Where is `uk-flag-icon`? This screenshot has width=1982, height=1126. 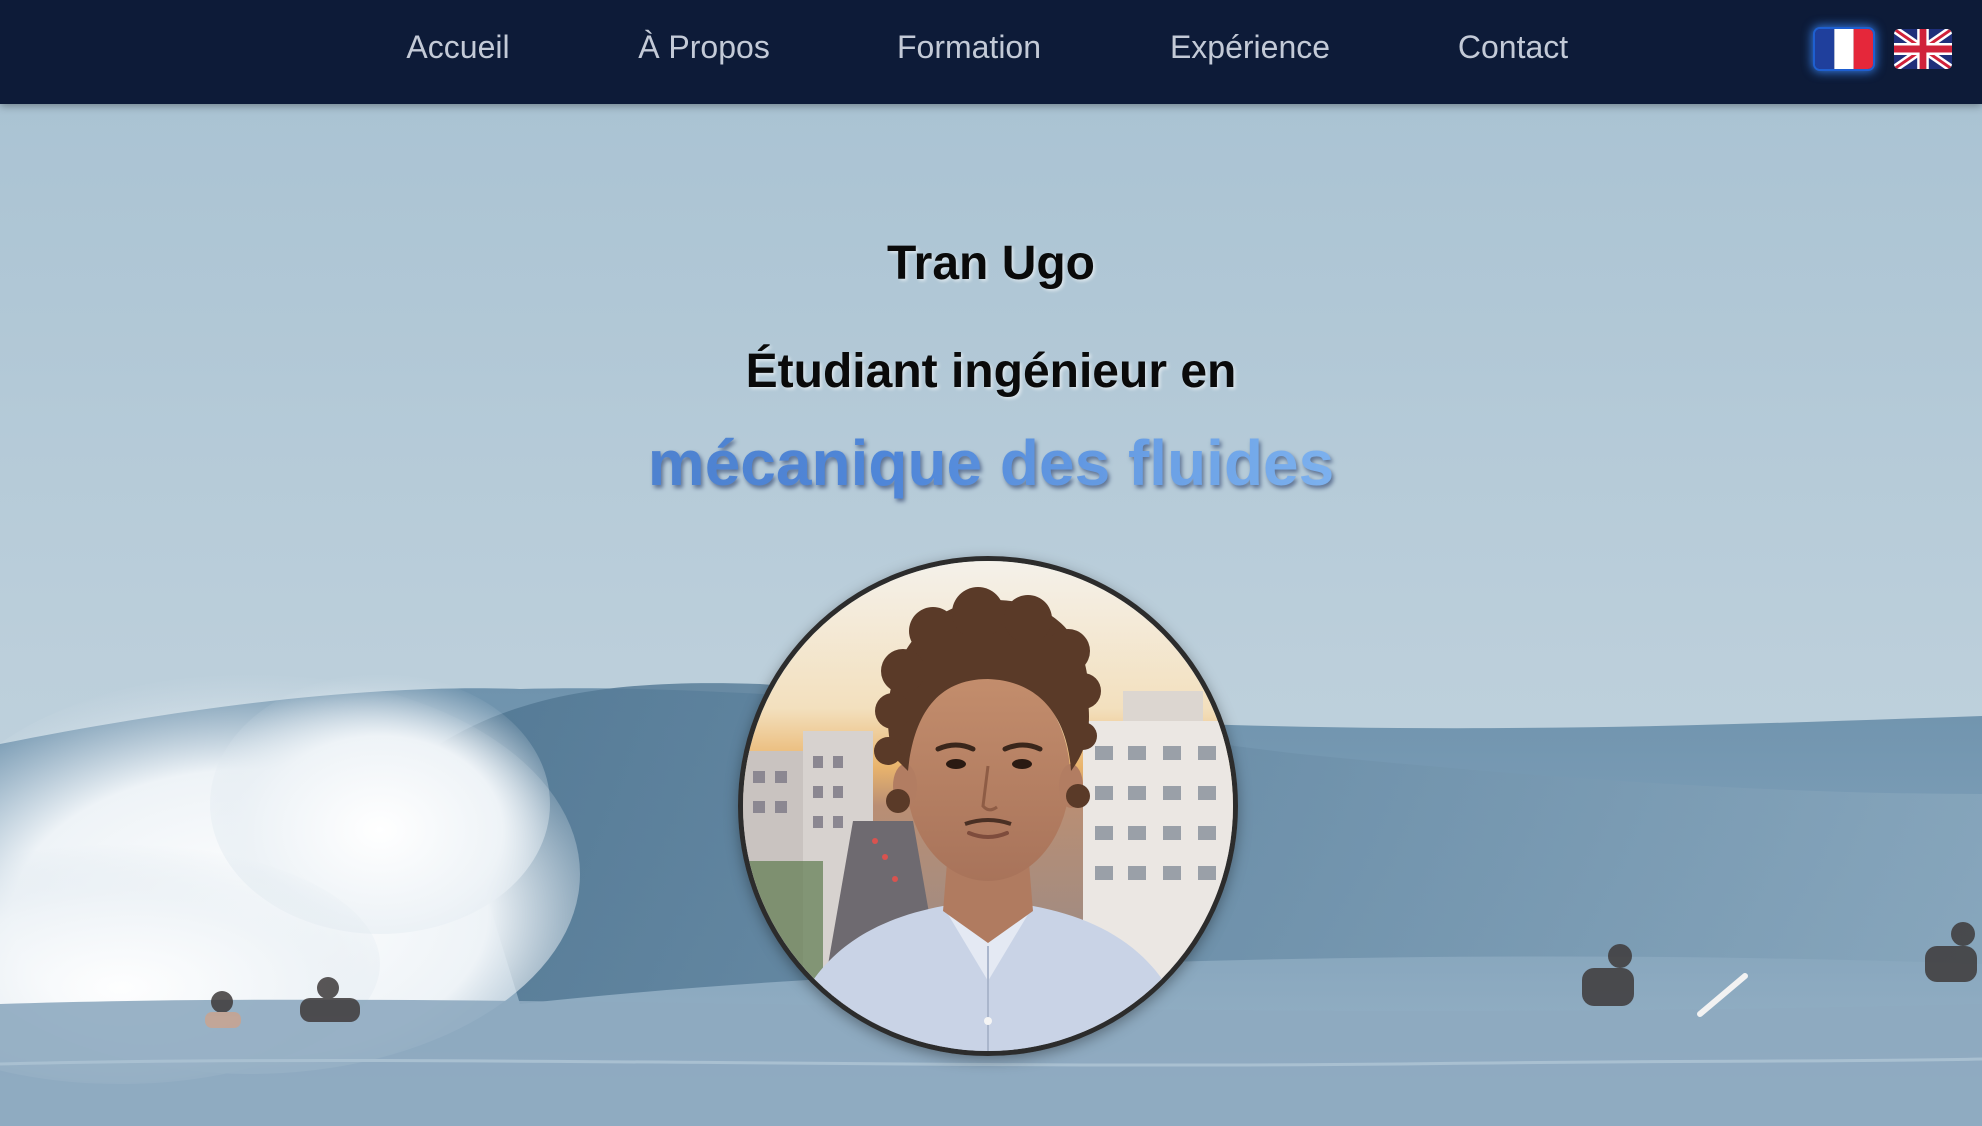 uk-flag-icon is located at coordinates (1923, 49).